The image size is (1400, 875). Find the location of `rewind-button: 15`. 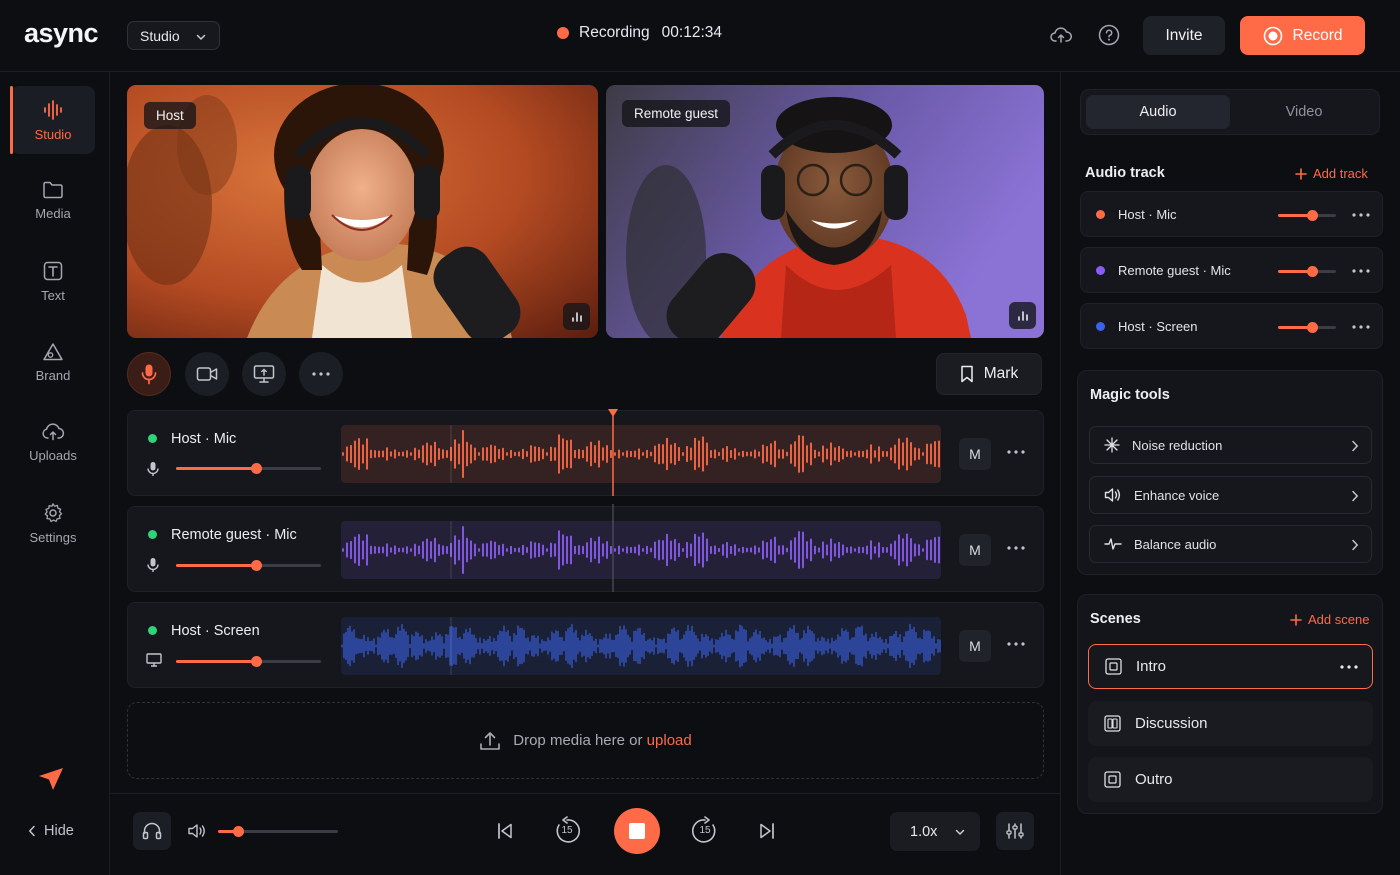

rewind-button: 15 is located at coordinates (567, 831).